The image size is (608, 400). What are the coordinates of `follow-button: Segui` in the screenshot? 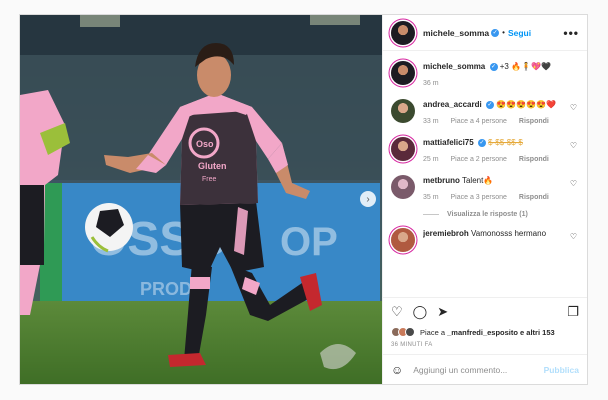 It's located at (519, 33).